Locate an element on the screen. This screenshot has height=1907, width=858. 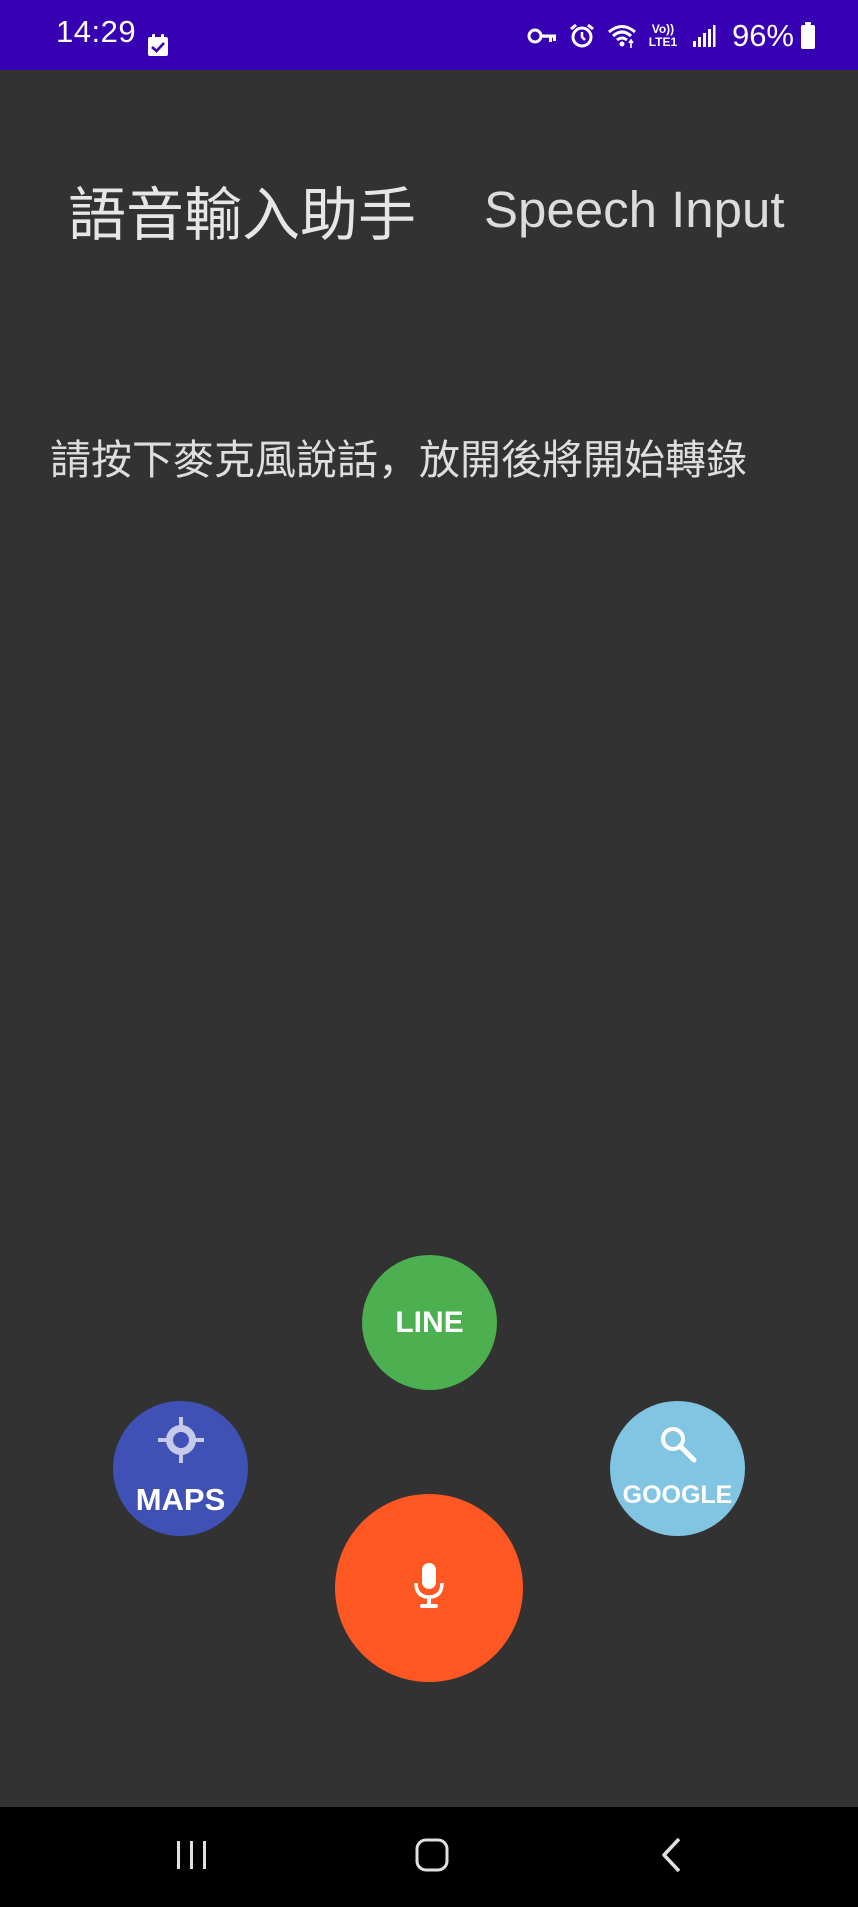
alarm-icon is located at coordinates (582, 36).